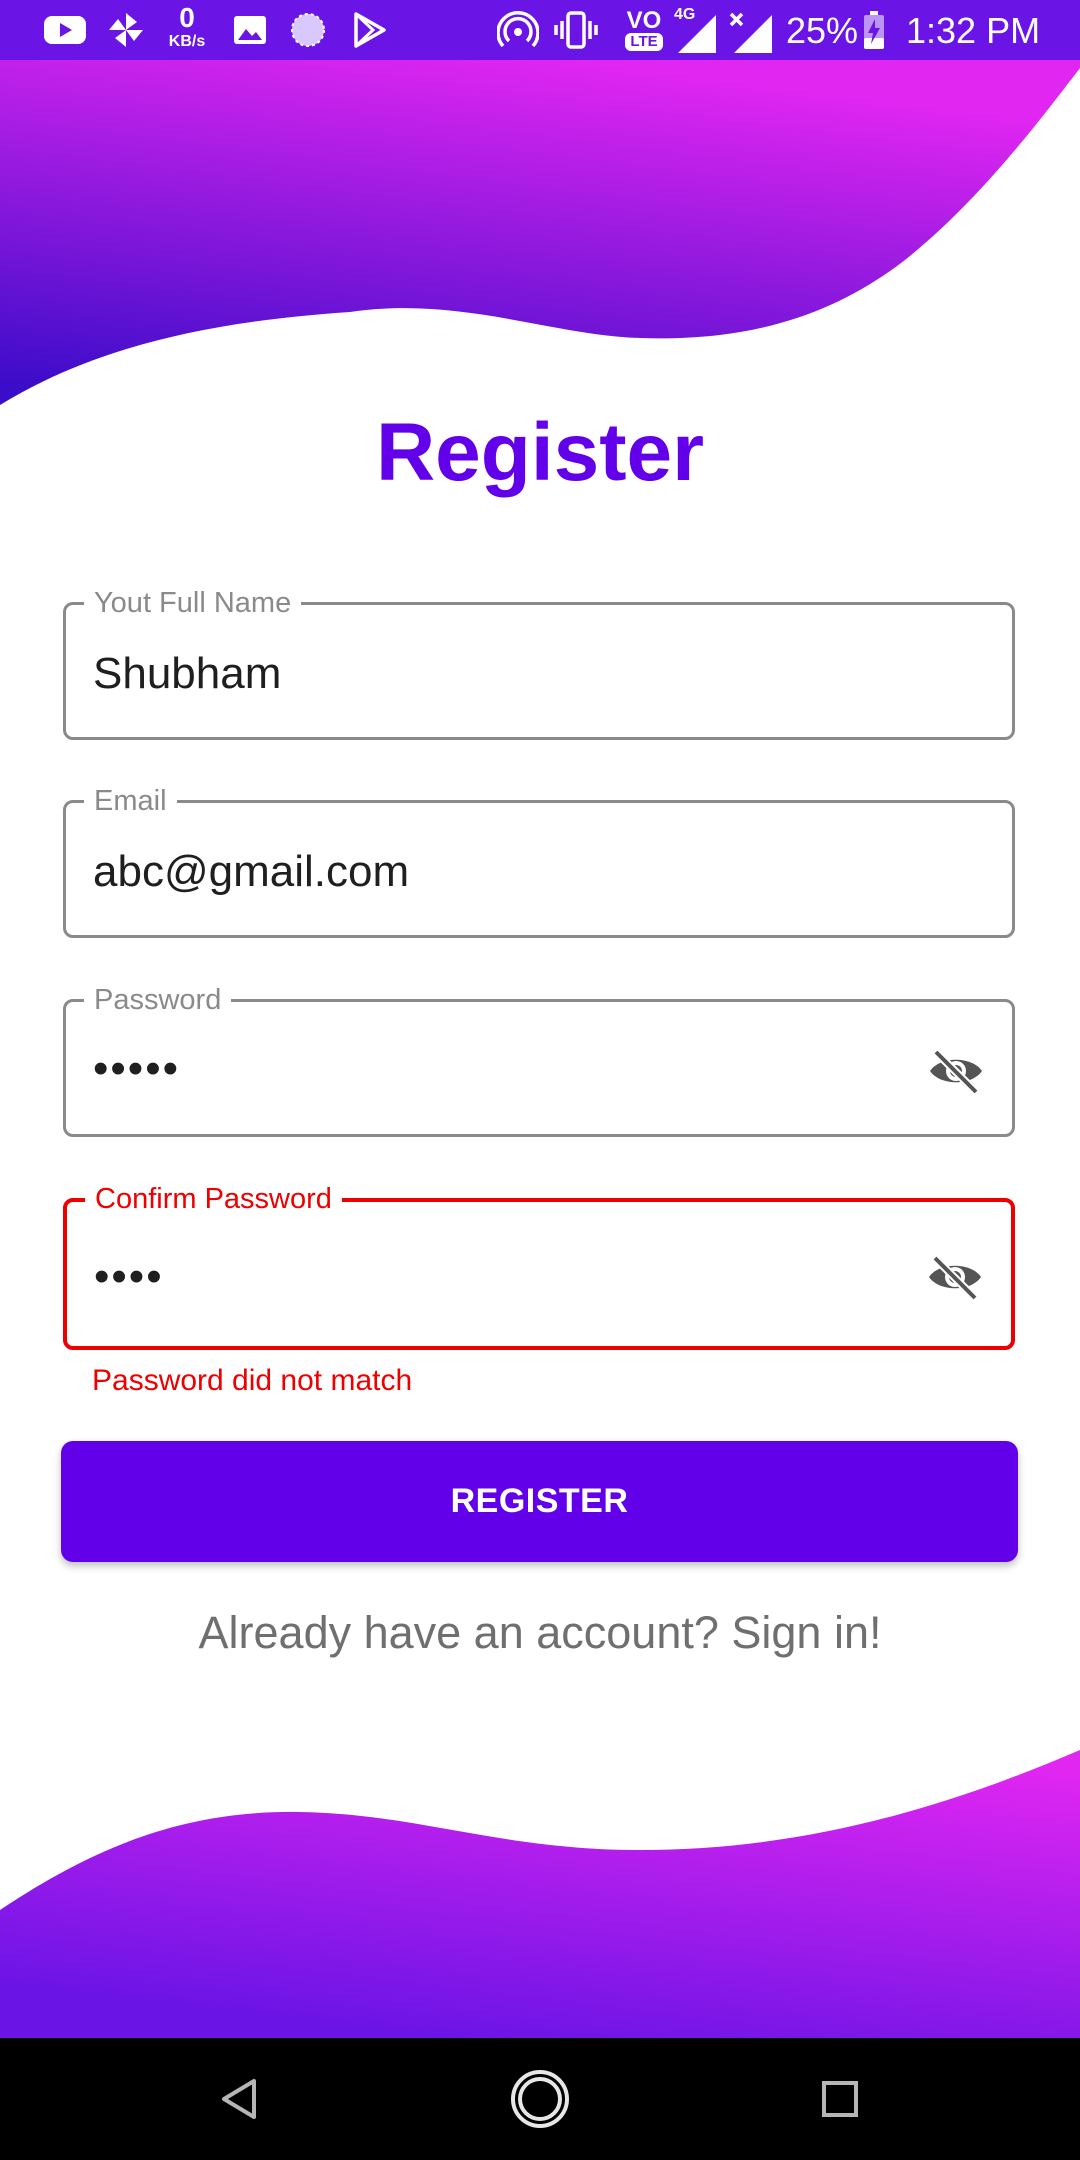 The image size is (1080, 2160). I want to click on email-label: Email, so click(130, 801).